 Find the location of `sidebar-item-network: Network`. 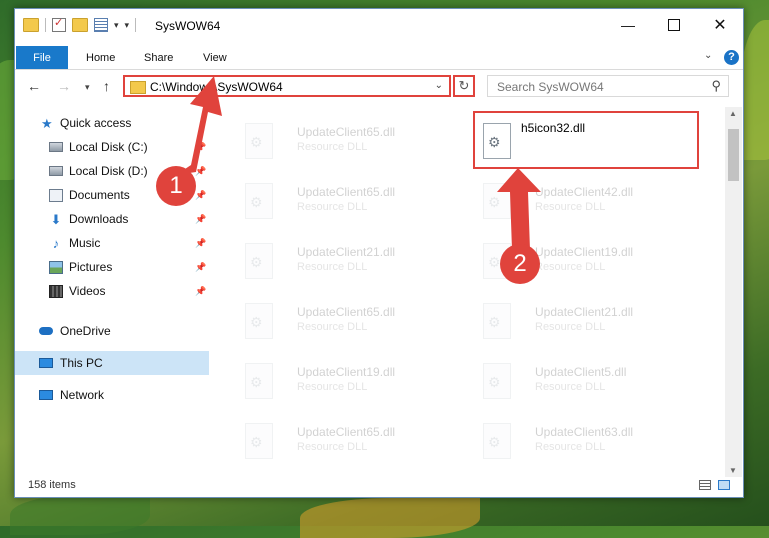

sidebar-item-network: Network is located at coordinates (112, 395).